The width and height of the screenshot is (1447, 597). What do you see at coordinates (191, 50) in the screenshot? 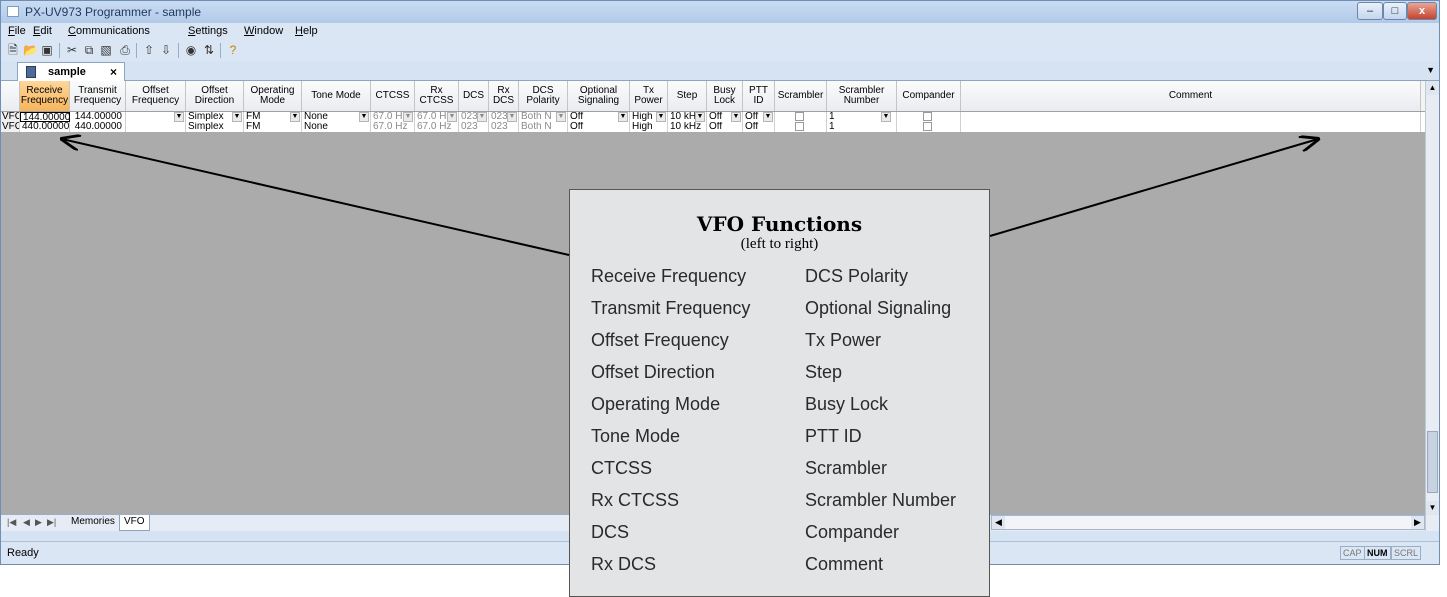
I see `find-icon: ◉` at bounding box center [191, 50].